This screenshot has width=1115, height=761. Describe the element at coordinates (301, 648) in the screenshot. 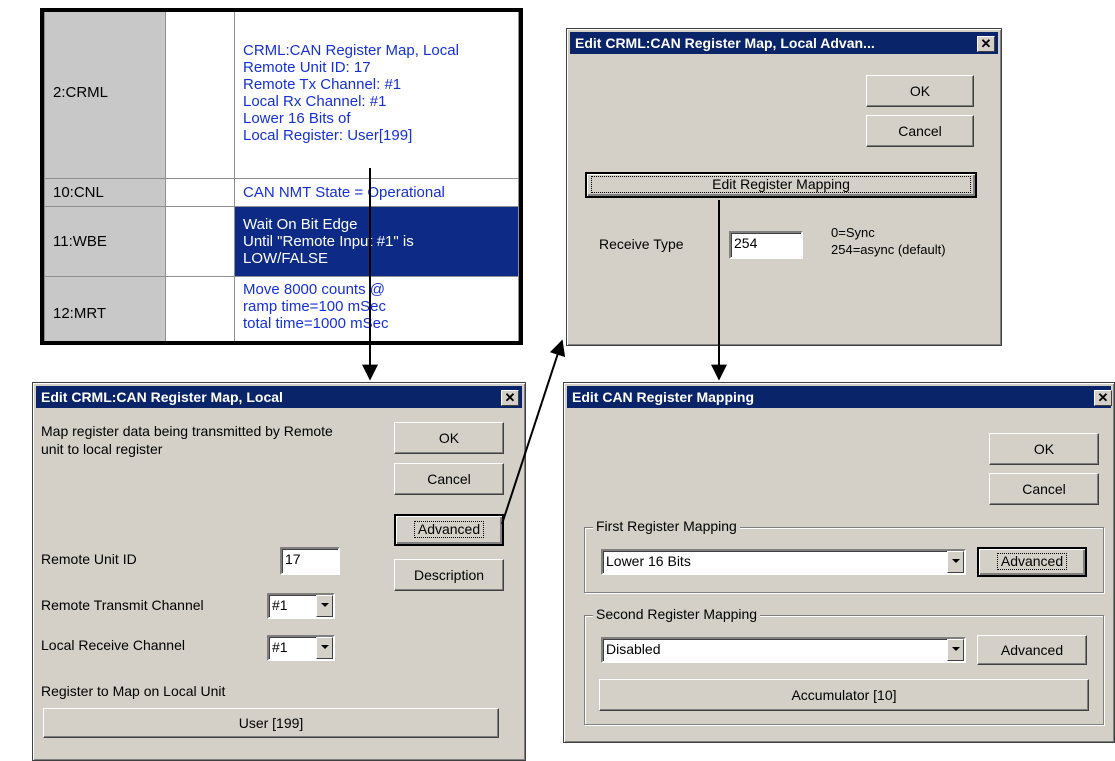

I see `local-receive-channel-select: #1` at that location.